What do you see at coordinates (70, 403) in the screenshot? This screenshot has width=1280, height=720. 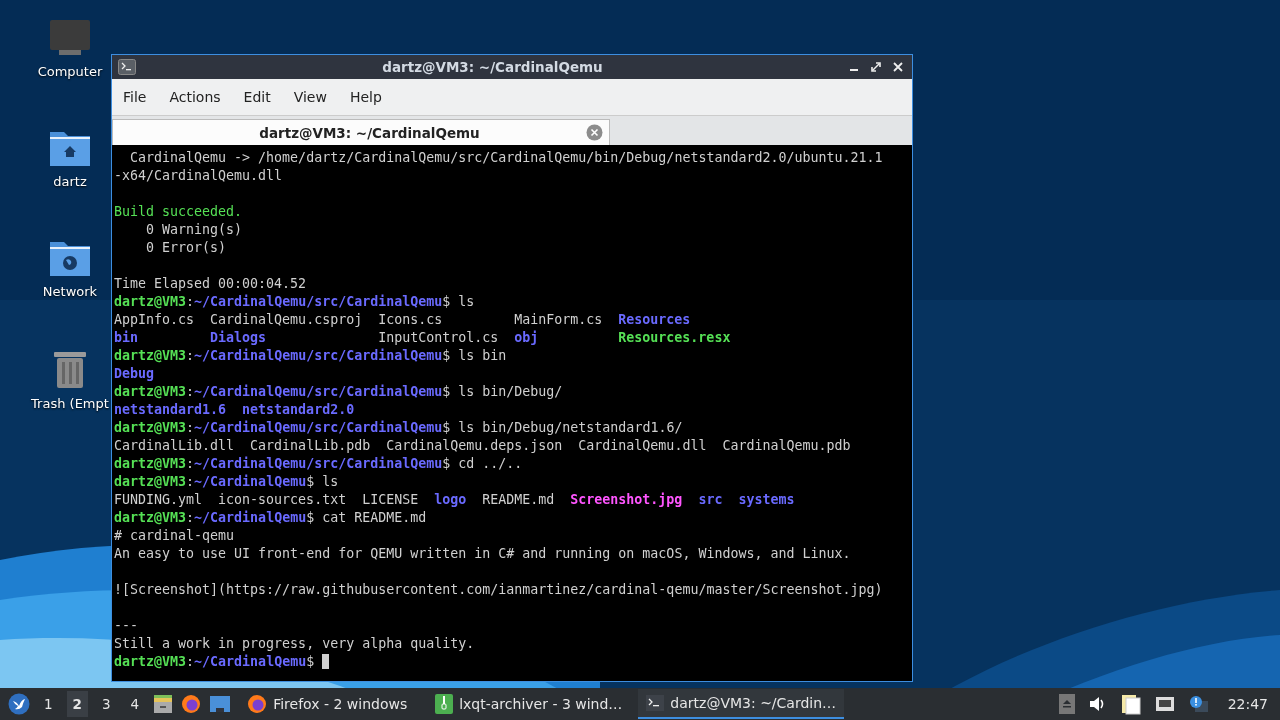 I see `desktop-icon-label: Trash (Empt` at bounding box center [70, 403].